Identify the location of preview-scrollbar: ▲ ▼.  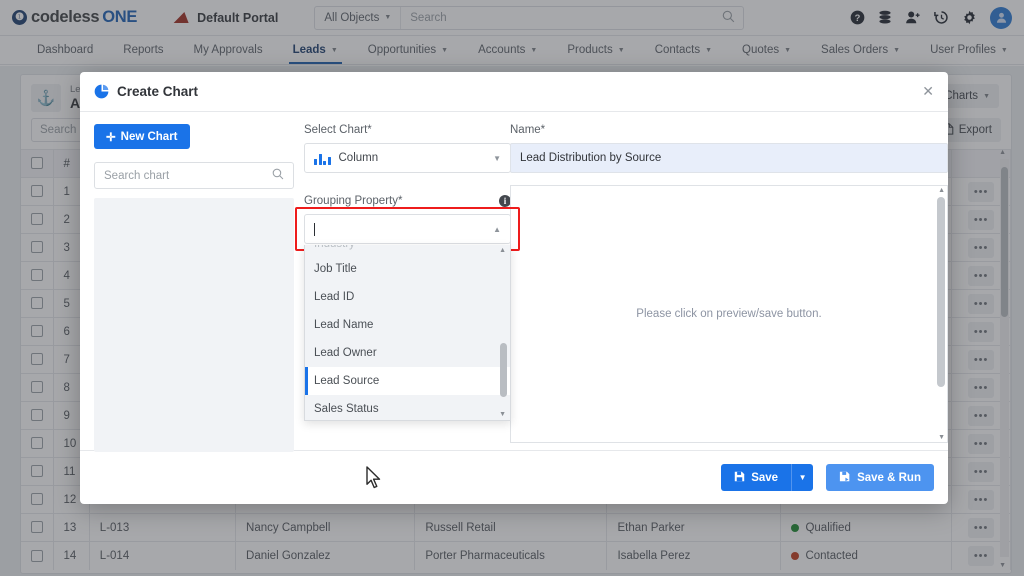
(941, 314).